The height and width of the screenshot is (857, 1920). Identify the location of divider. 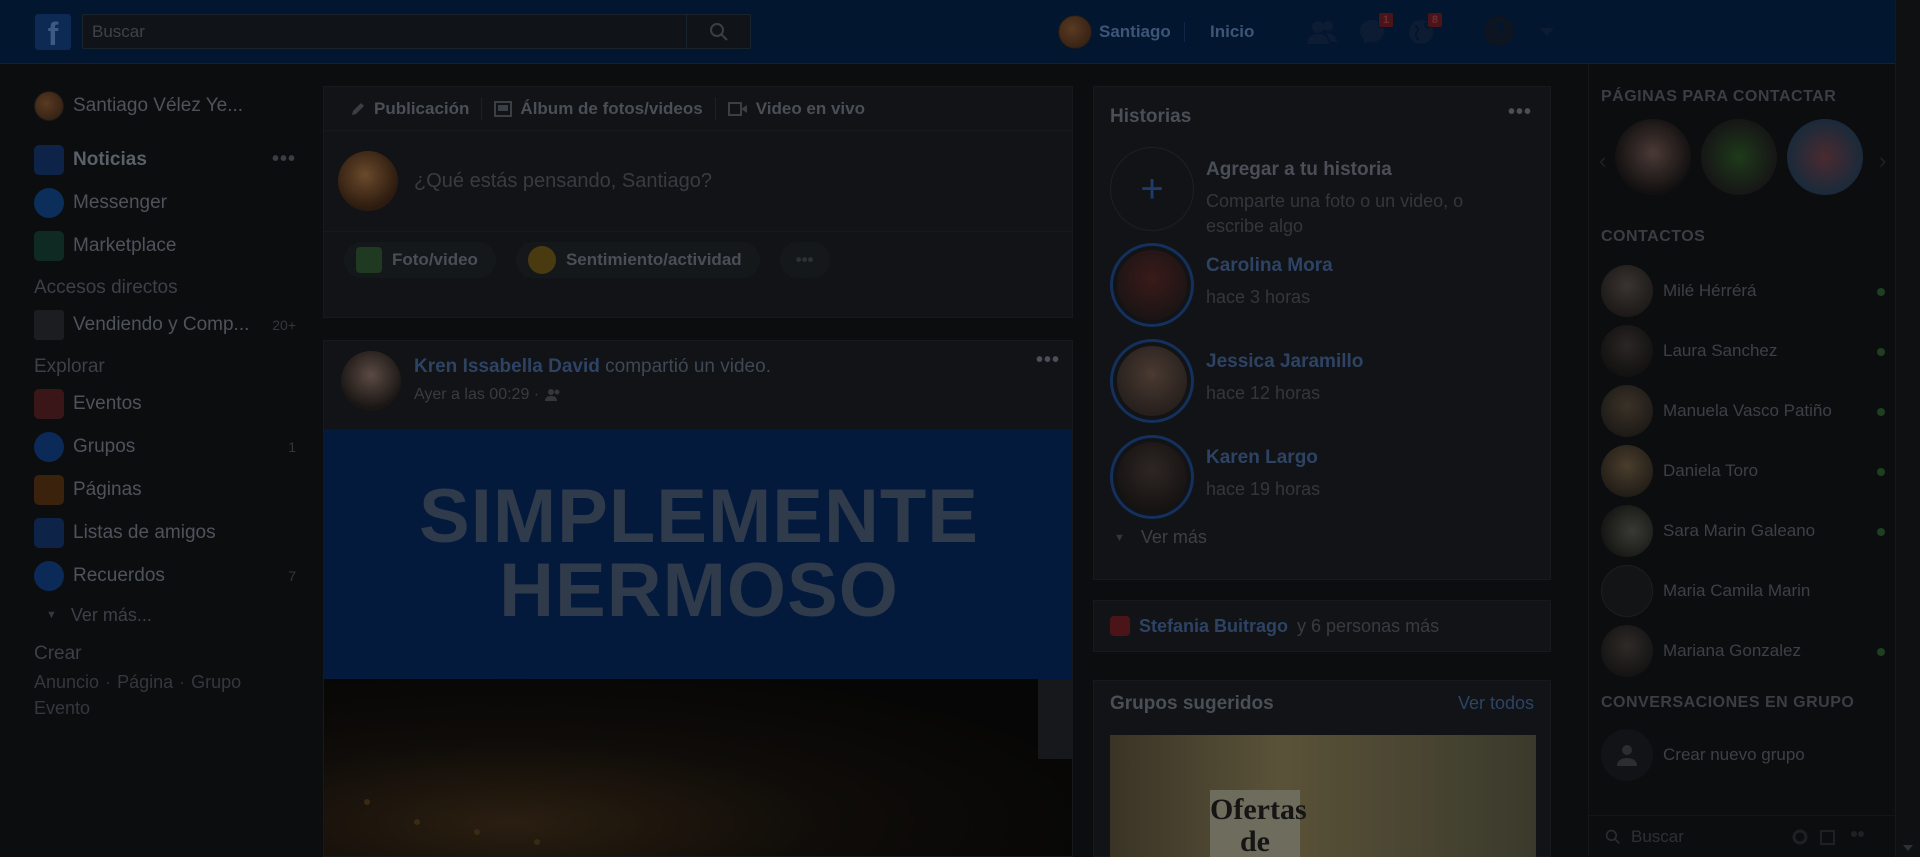
(1184, 32).